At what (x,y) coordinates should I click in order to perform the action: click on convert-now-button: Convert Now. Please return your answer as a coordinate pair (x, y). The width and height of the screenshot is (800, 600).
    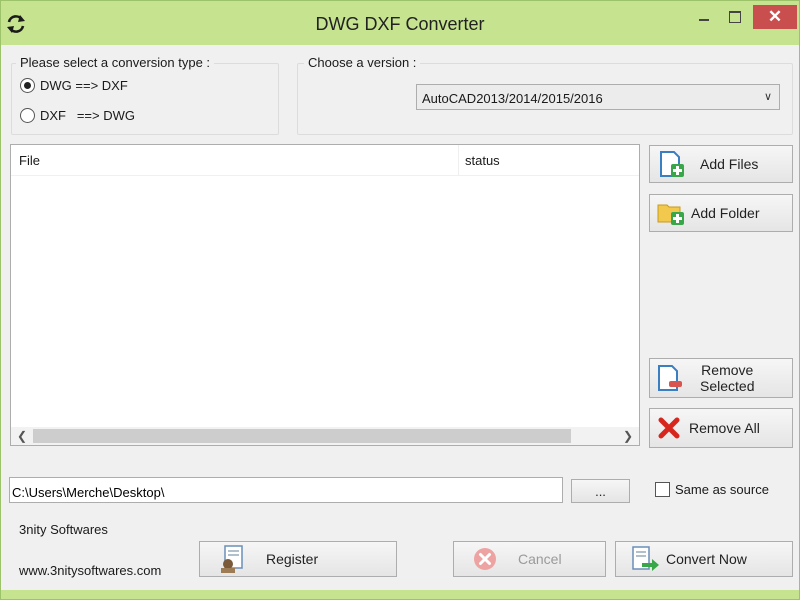
    Looking at the image, I should click on (704, 559).